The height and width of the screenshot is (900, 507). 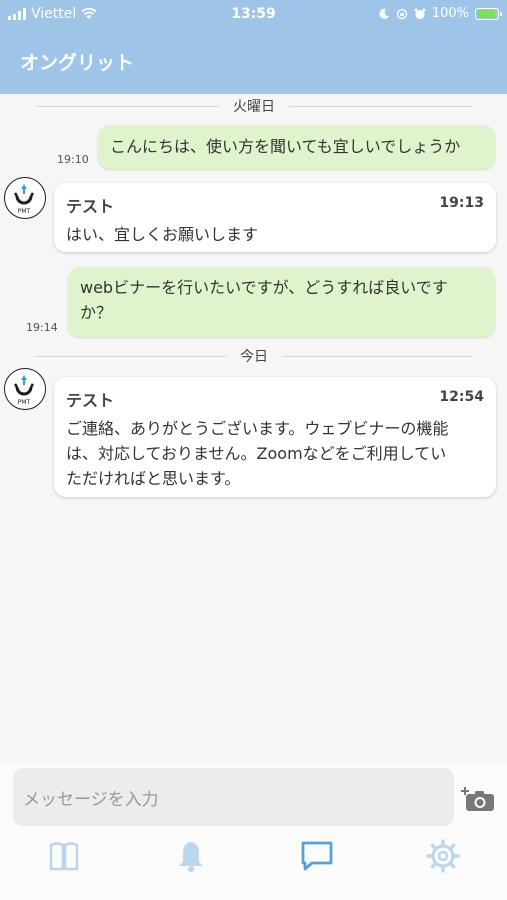 I want to click on message-text-line: ただければと思います。, so click(x=153, y=478).